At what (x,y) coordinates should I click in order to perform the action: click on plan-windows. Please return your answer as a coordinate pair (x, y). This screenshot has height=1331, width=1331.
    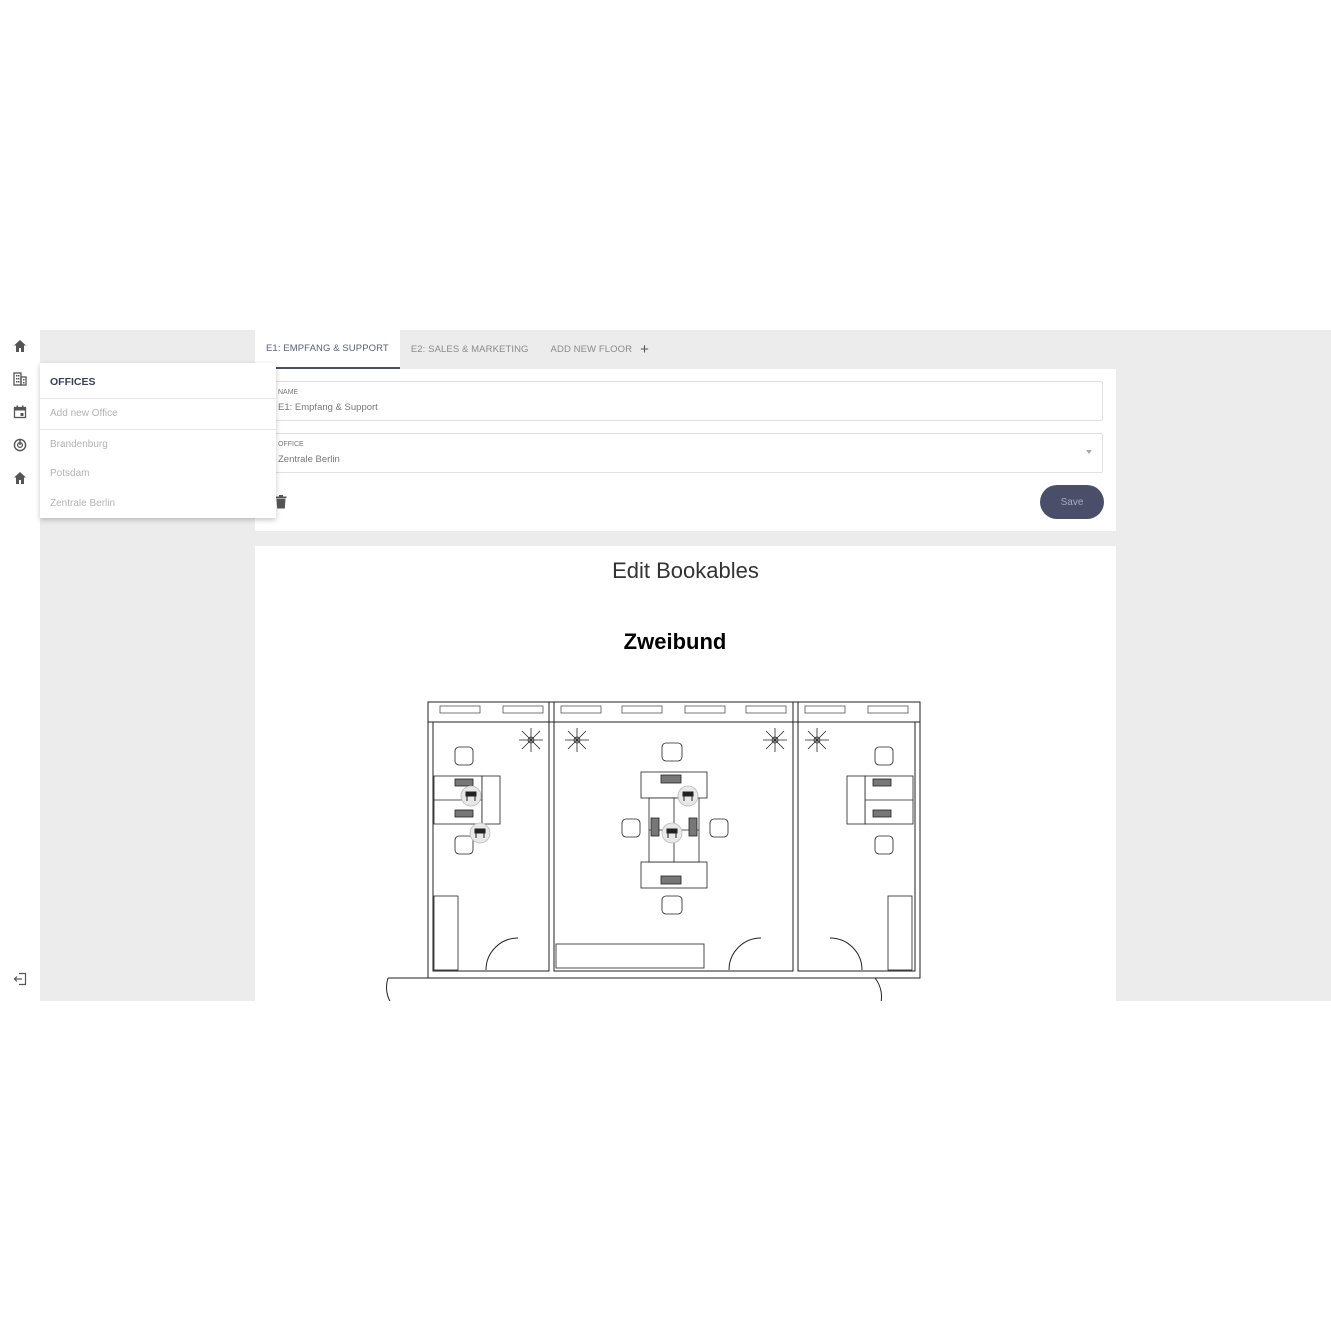
    Looking at the image, I should click on (674, 709).